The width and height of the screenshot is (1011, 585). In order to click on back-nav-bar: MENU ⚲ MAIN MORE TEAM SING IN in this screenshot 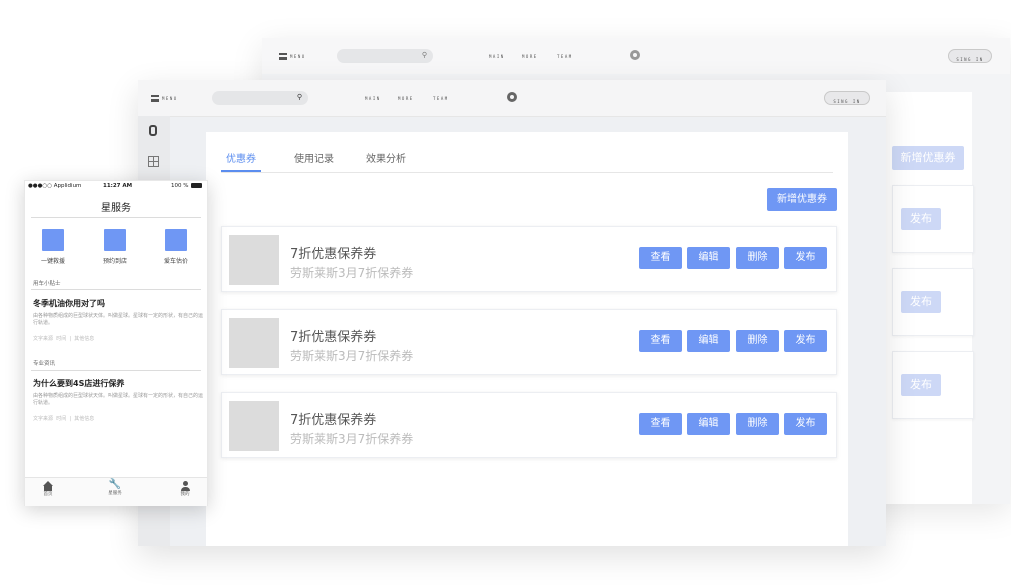, I will do `click(636, 56)`.